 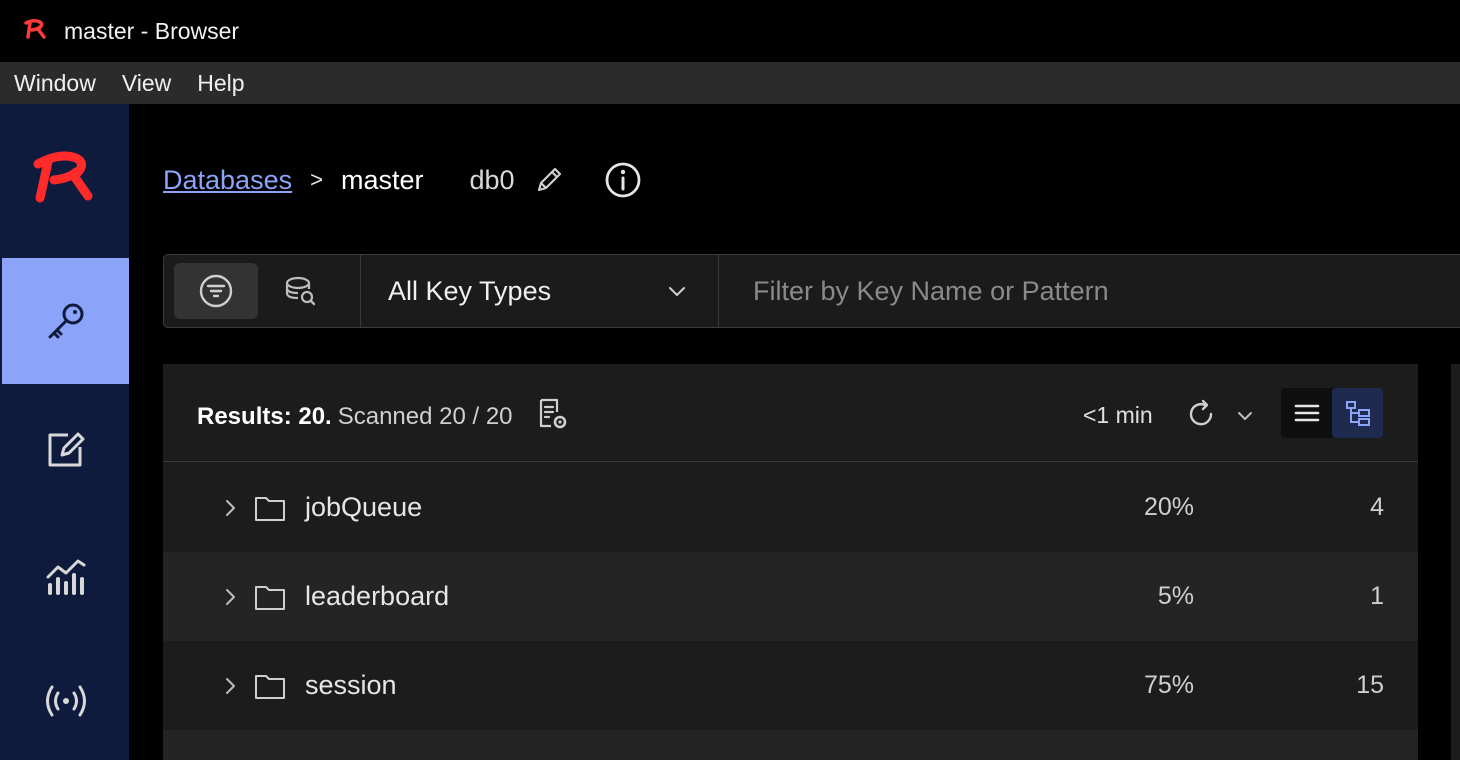 I want to click on db-index-label: db0, so click(x=492, y=179).